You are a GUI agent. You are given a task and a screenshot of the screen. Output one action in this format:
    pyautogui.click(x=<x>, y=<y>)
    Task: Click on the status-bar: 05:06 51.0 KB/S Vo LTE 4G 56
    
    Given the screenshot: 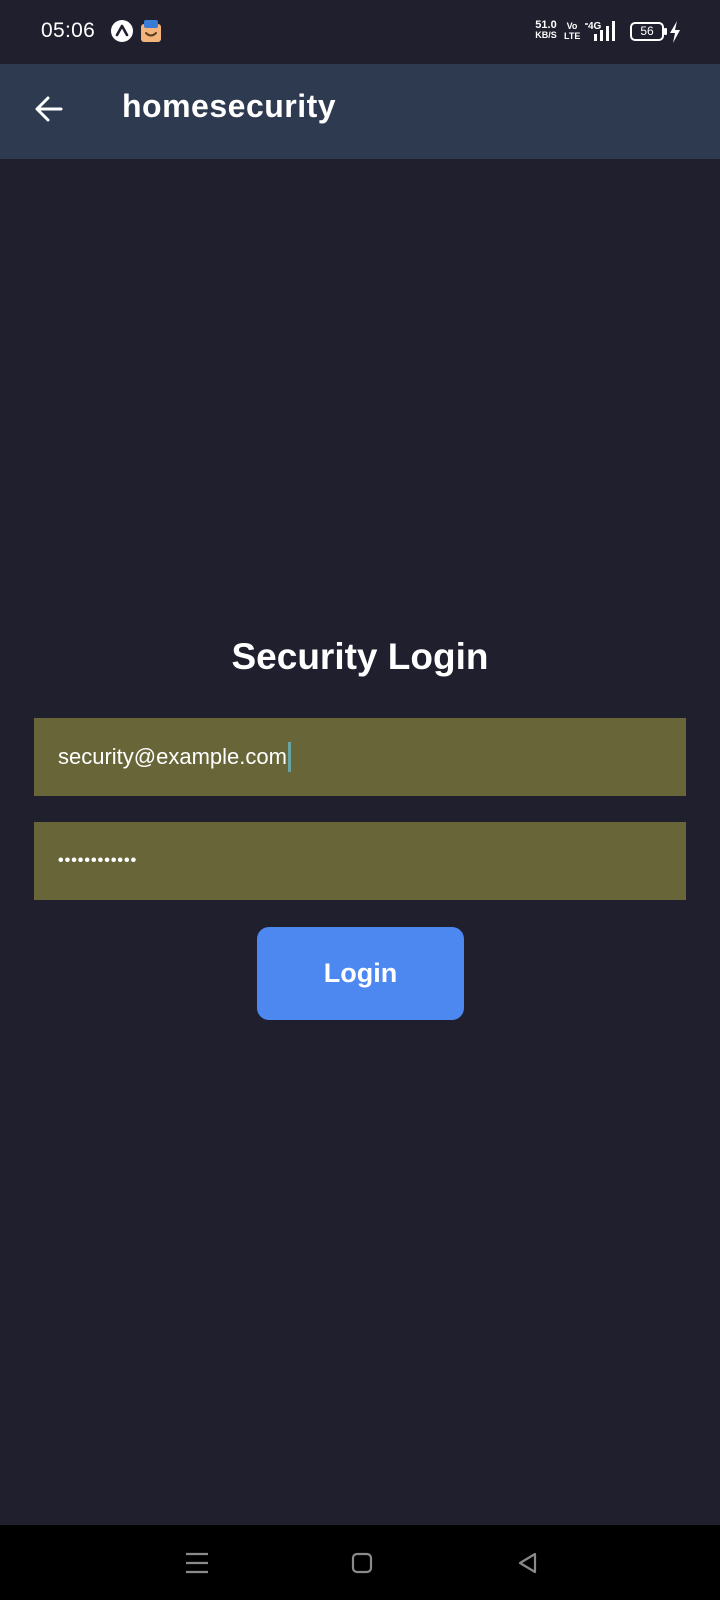 What is the action you would take?
    pyautogui.click(x=360, y=32)
    